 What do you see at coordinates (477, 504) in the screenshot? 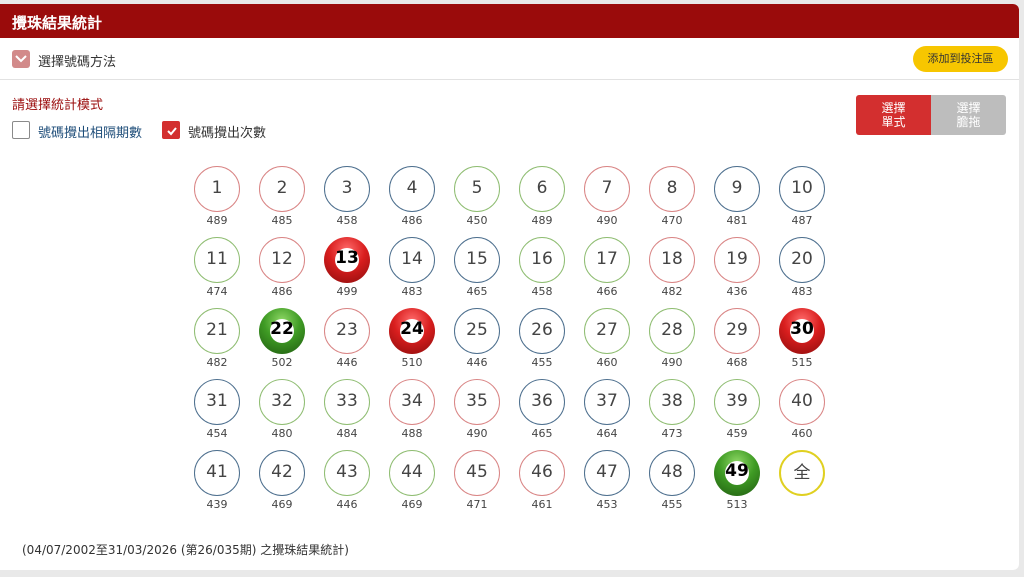
I see `ball-count-45: 471` at bounding box center [477, 504].